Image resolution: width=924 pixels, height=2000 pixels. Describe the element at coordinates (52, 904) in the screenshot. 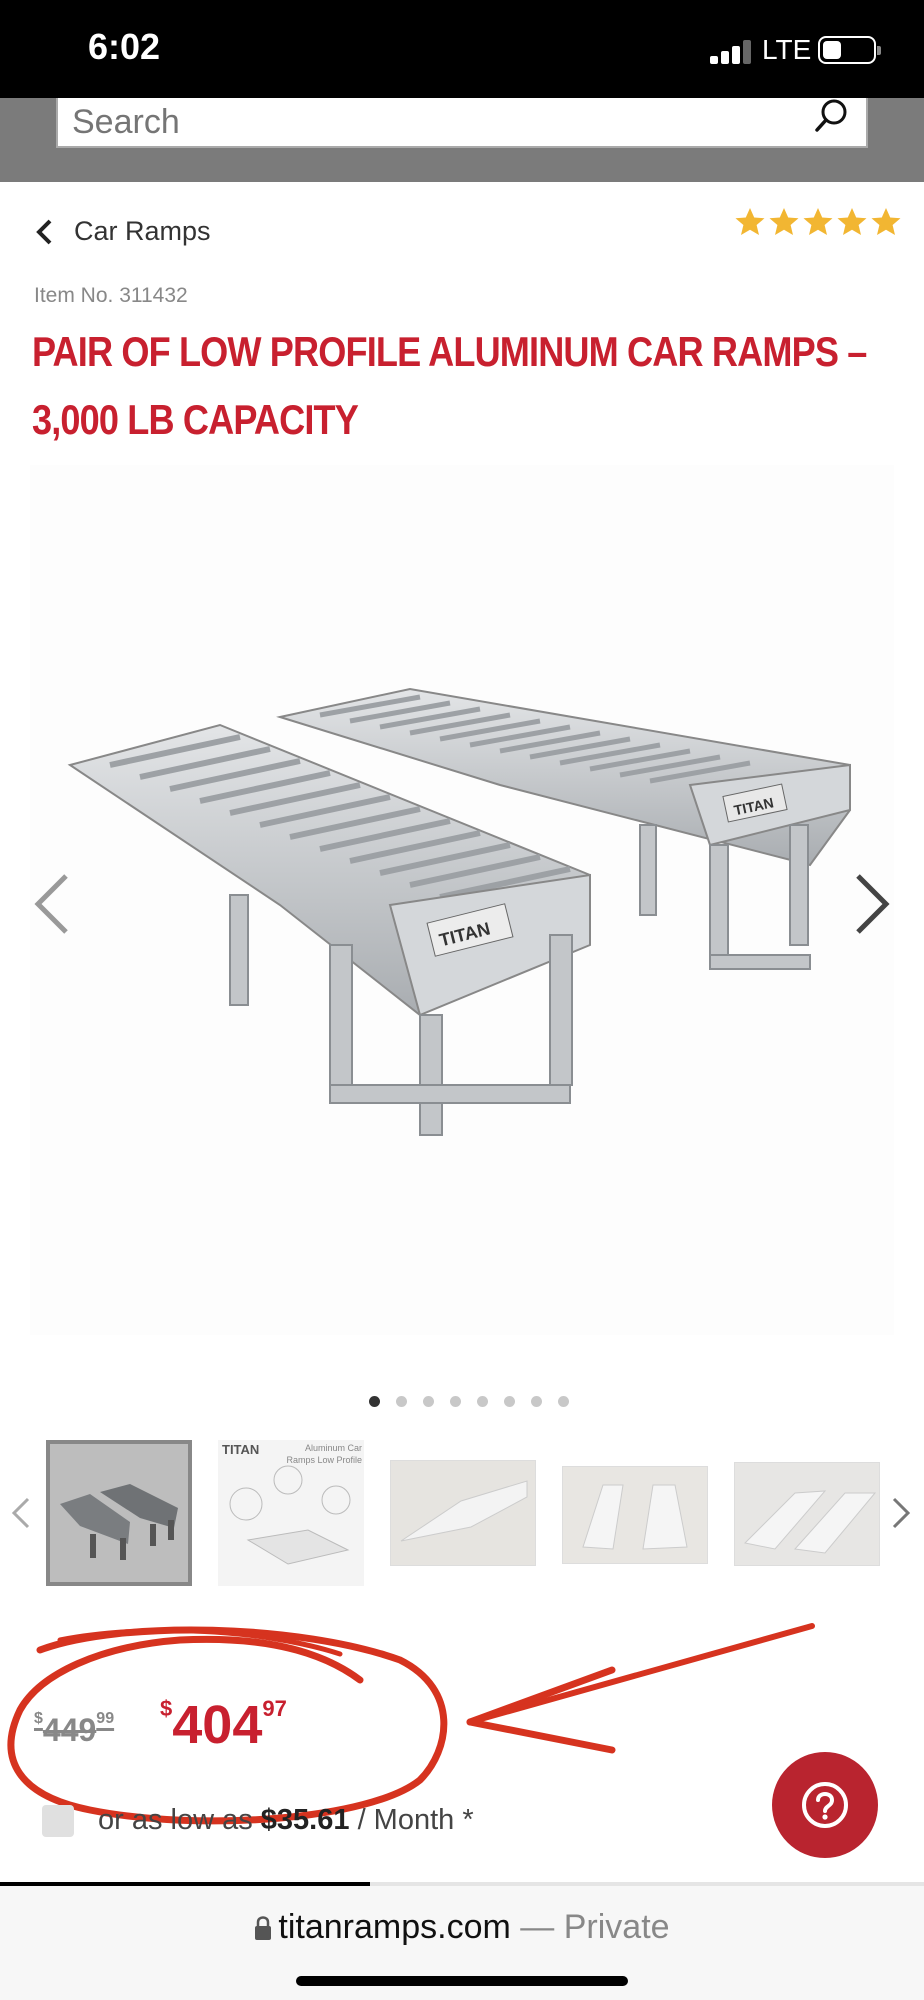

I see `prev-image-arrow` at that location.